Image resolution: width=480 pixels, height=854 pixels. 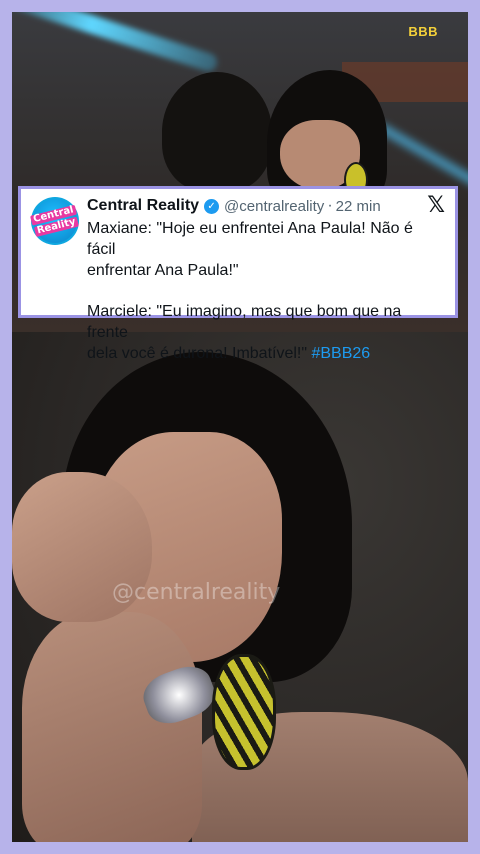 What do you see at coordinates (274, 206) in the screenshot?
I see `user-handle: @centralreality` at bounding box center [274, 206].